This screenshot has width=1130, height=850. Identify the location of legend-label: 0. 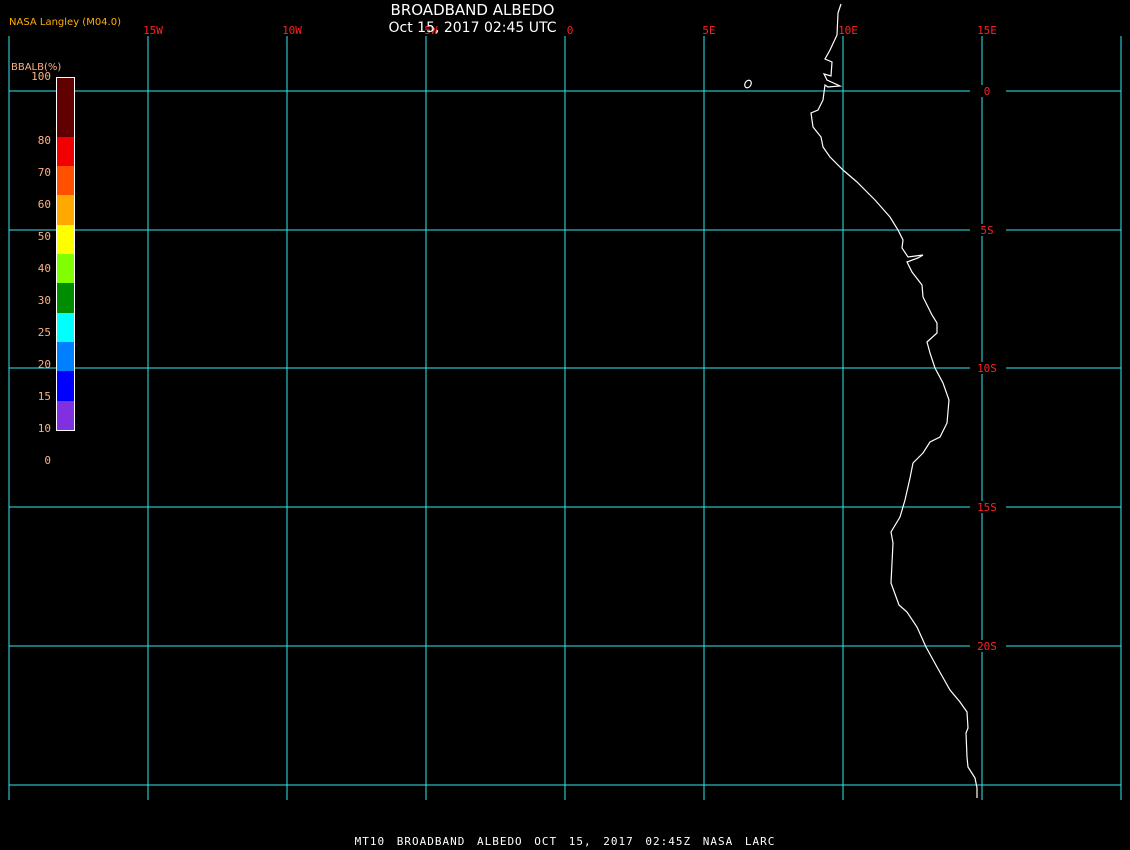
(47, 460).